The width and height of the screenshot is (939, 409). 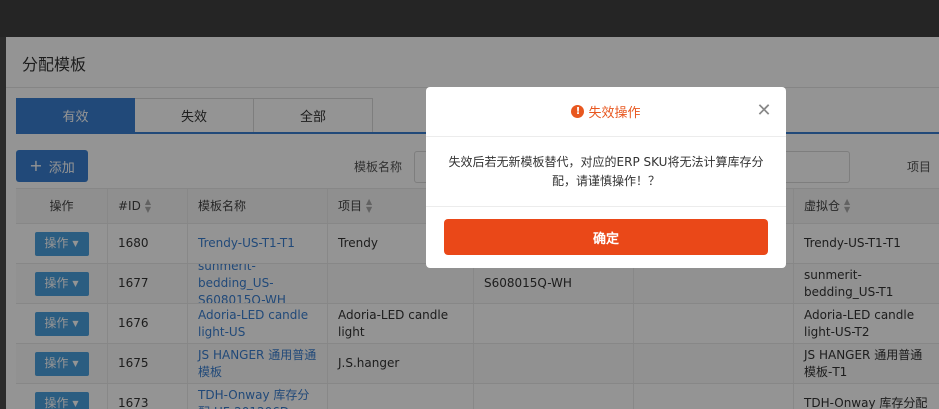 What do you see at coordinates (614, 113) in the screenshot?
I see `dialog-title-text: 失效操作` at bounding box center [614, 113].